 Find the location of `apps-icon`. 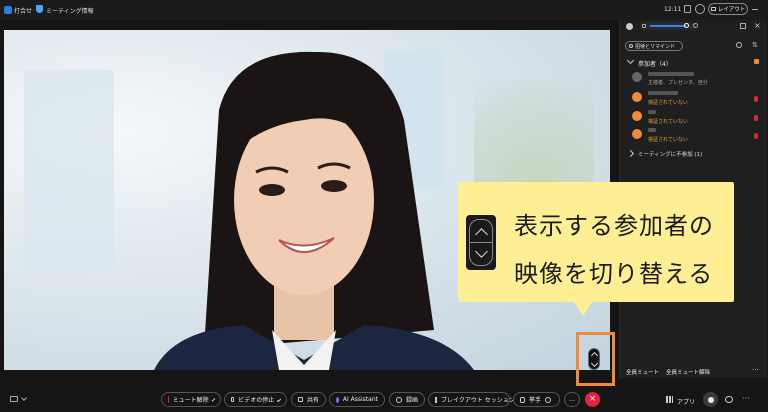

apps-icon is located at coordinates (669, 399).